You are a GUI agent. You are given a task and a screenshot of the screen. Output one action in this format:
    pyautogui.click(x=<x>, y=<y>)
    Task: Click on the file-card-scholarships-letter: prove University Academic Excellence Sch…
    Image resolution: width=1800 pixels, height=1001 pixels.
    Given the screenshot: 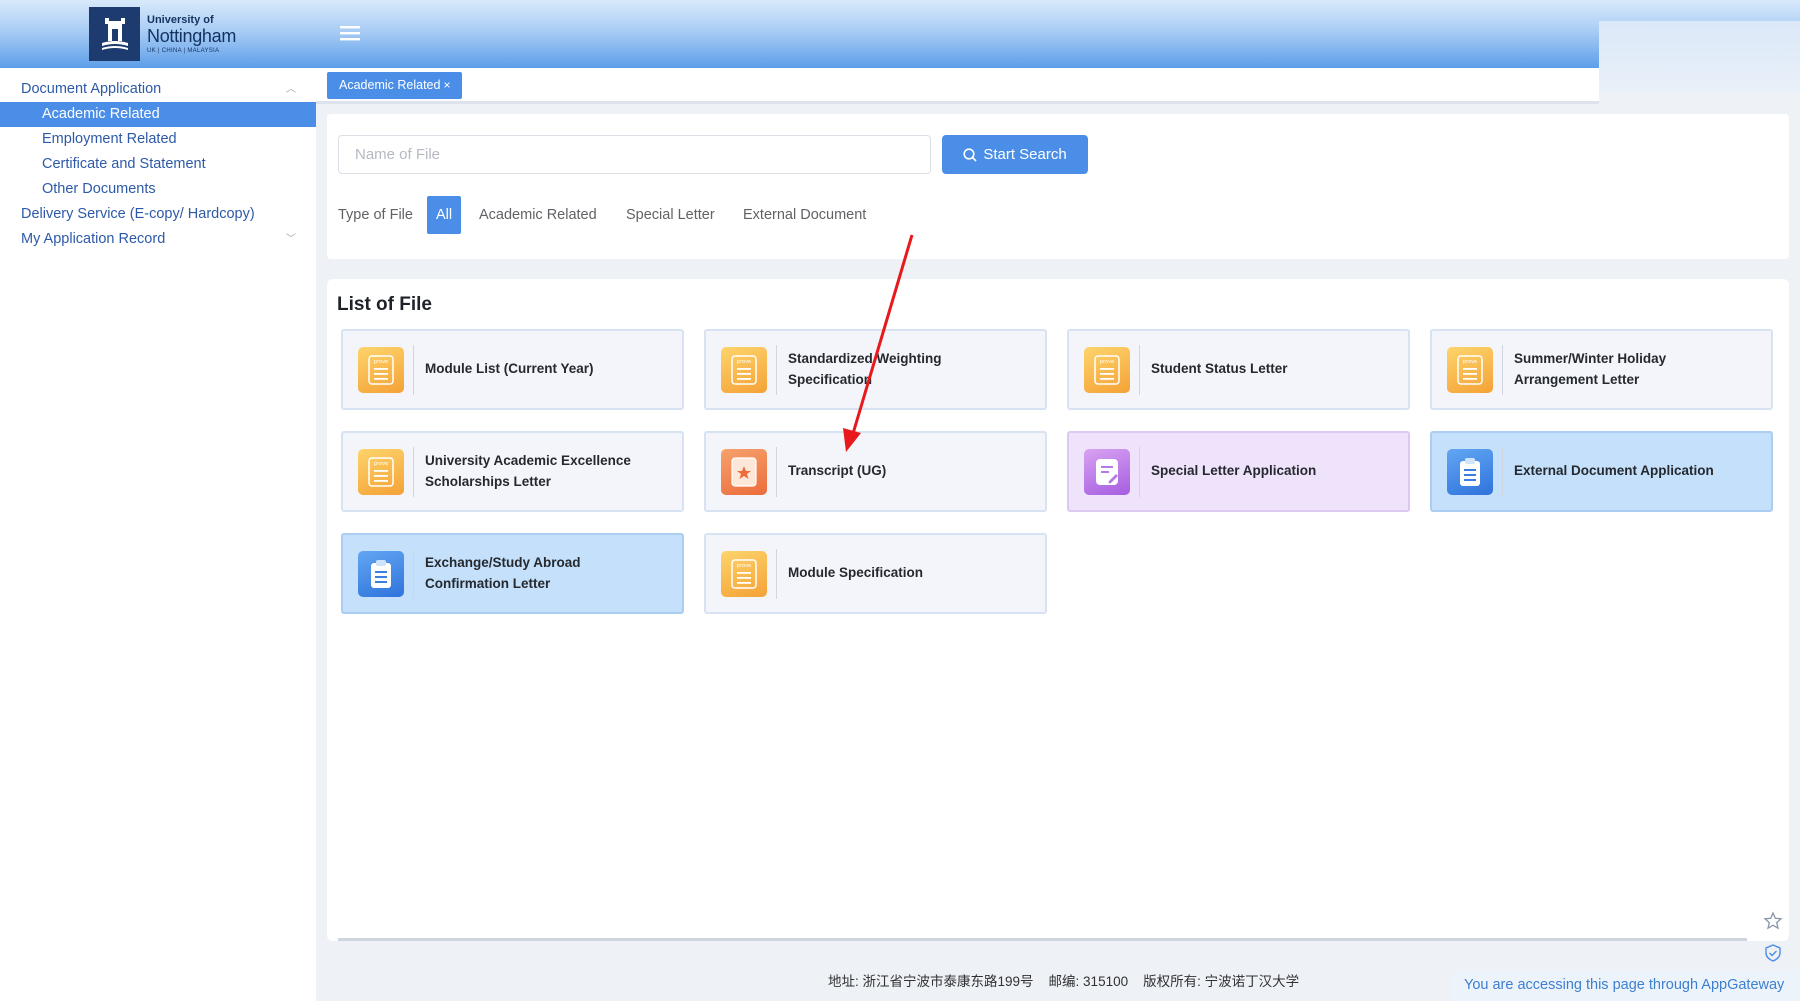 What is the action you would take?
    pyautogui.click(x=512, y=471)
    